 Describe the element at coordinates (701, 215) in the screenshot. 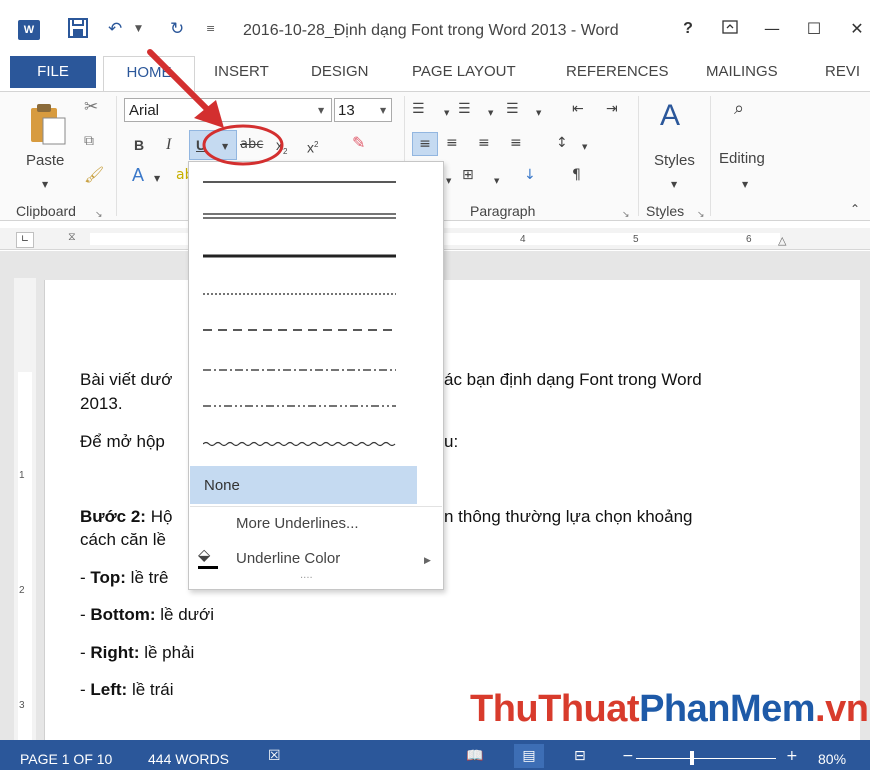

I see `styles-launcher-icon: ↘` at that location.